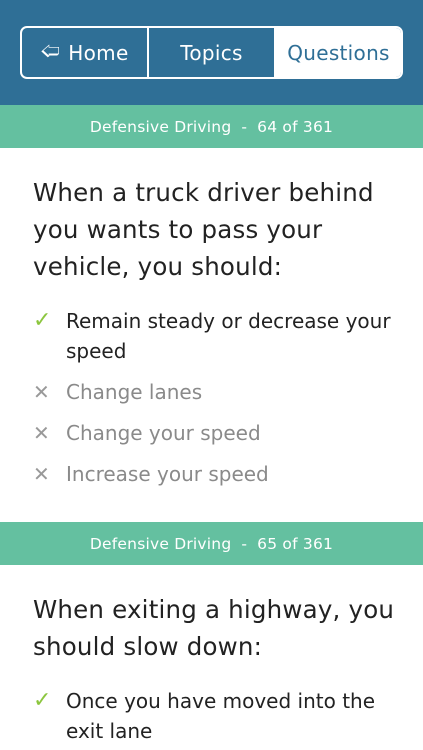 The image size is (423, 750). Describe the element at coordinates (295, 126) in the screenshot. I see `question-progress: 64 of 361` at that location.